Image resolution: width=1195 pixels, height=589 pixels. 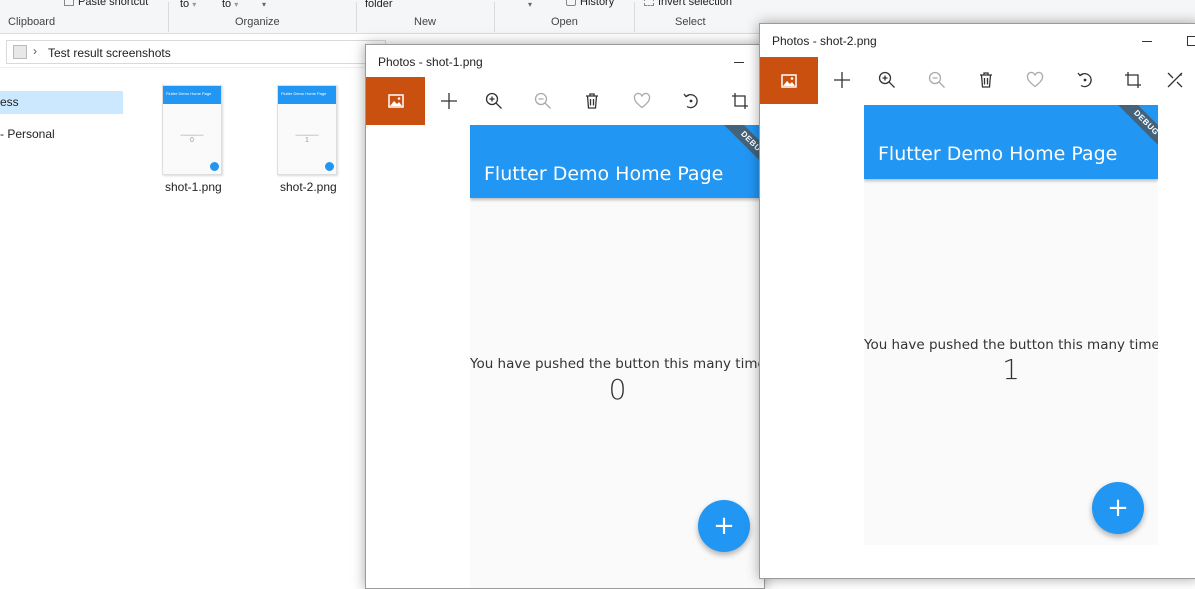 I want to click on invert-selection-button: Invert selection, so click(x=688, y=4).